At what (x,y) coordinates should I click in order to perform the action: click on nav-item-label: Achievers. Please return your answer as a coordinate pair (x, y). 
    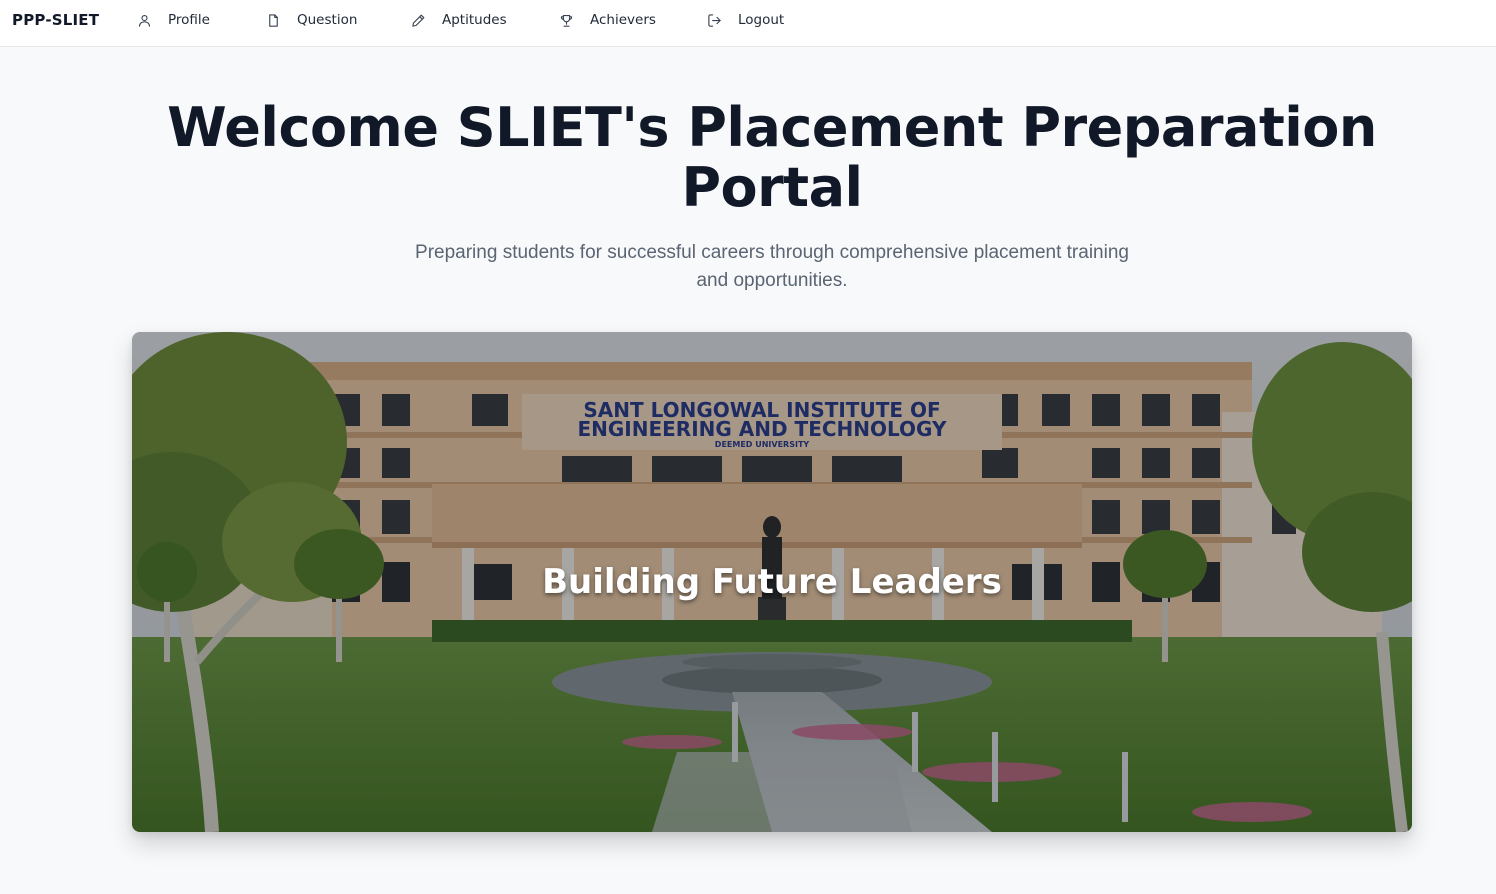
    Looking at the image, I should click on (623, 20).